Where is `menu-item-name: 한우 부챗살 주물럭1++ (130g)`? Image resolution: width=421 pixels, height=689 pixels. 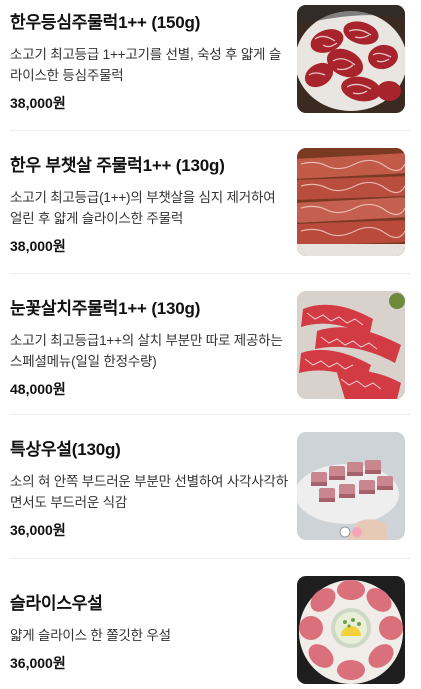
menu-item-name: 한우 부챗살 주물럭1++ (130g) is located at coordinates (117, 165).